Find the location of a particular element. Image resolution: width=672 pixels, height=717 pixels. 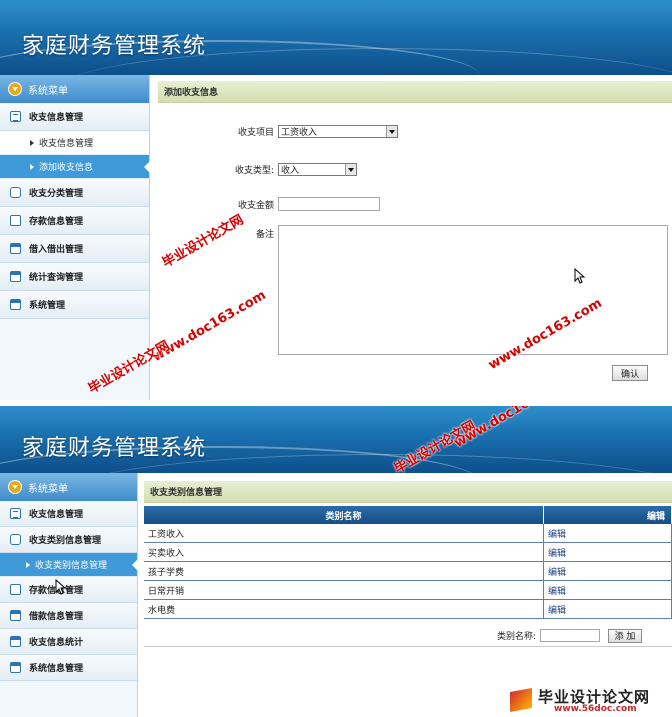

edit-icon is located at coordinates (15, 220).